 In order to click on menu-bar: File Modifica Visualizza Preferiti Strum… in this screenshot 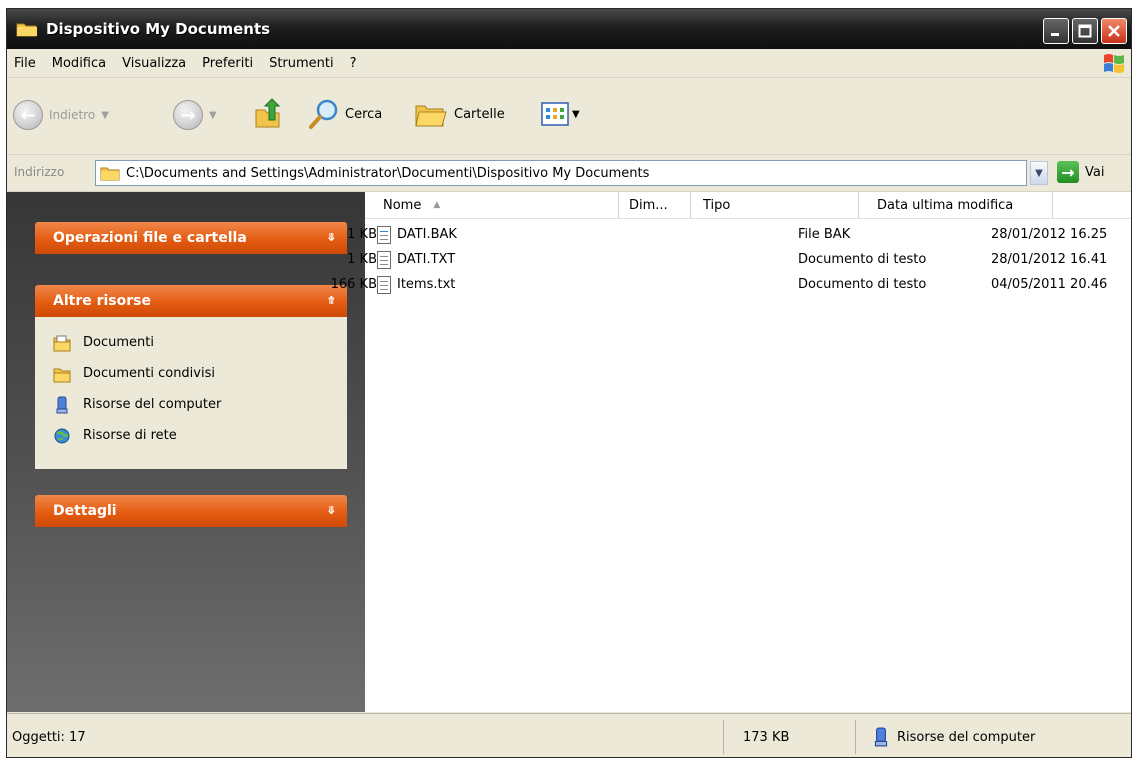, I will do `click(569, 63)`.